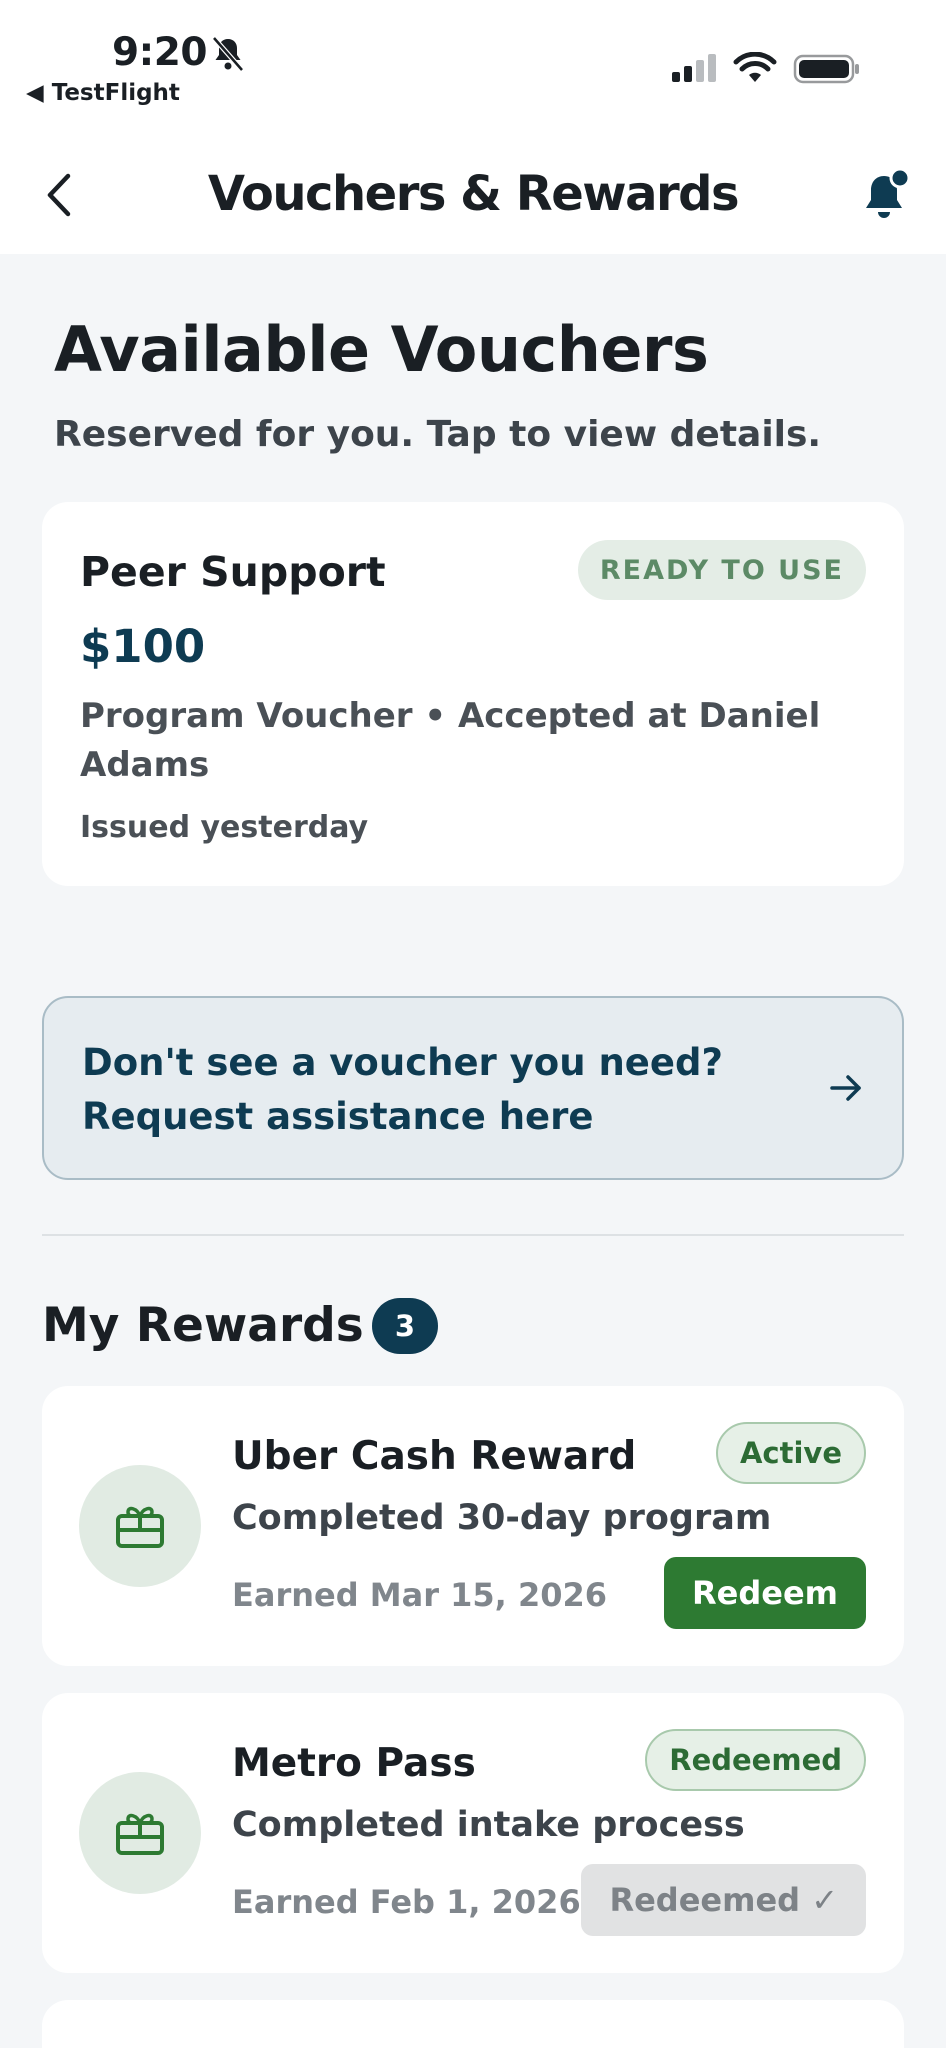  Describe the element at coordinates (721, 570) in the screenshot. I see `voucher-status-badge: READY TO USE` at that location.